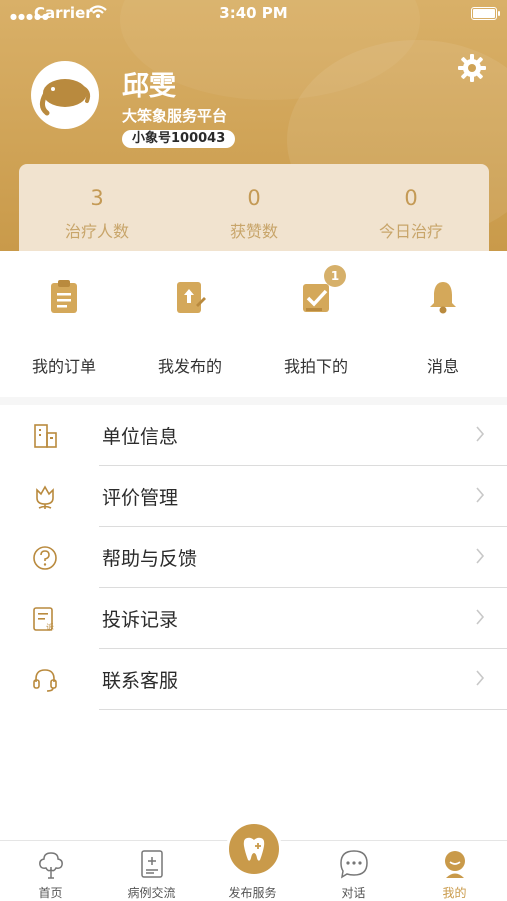 This screenshot has width=507, height=901. What do you see at coordinates (63, 366) in the screenshot?
I see `quick-label: 我的订单` at bounding box center [63, 366].